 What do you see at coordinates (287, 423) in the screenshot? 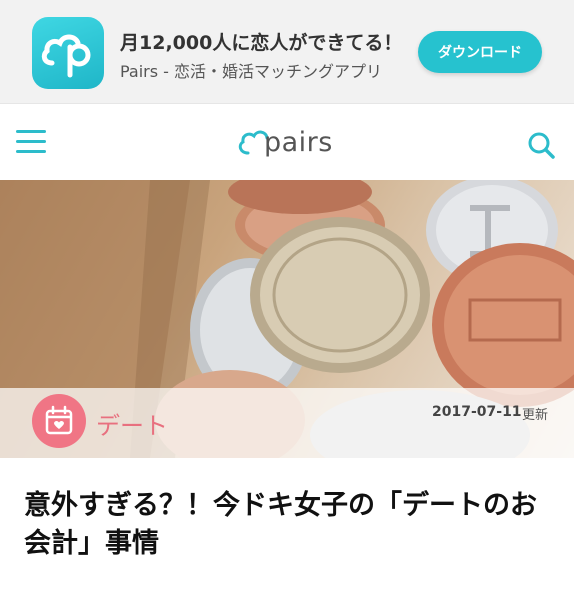
I see `hero-meta-overlay` at bounding box center [287, 423].